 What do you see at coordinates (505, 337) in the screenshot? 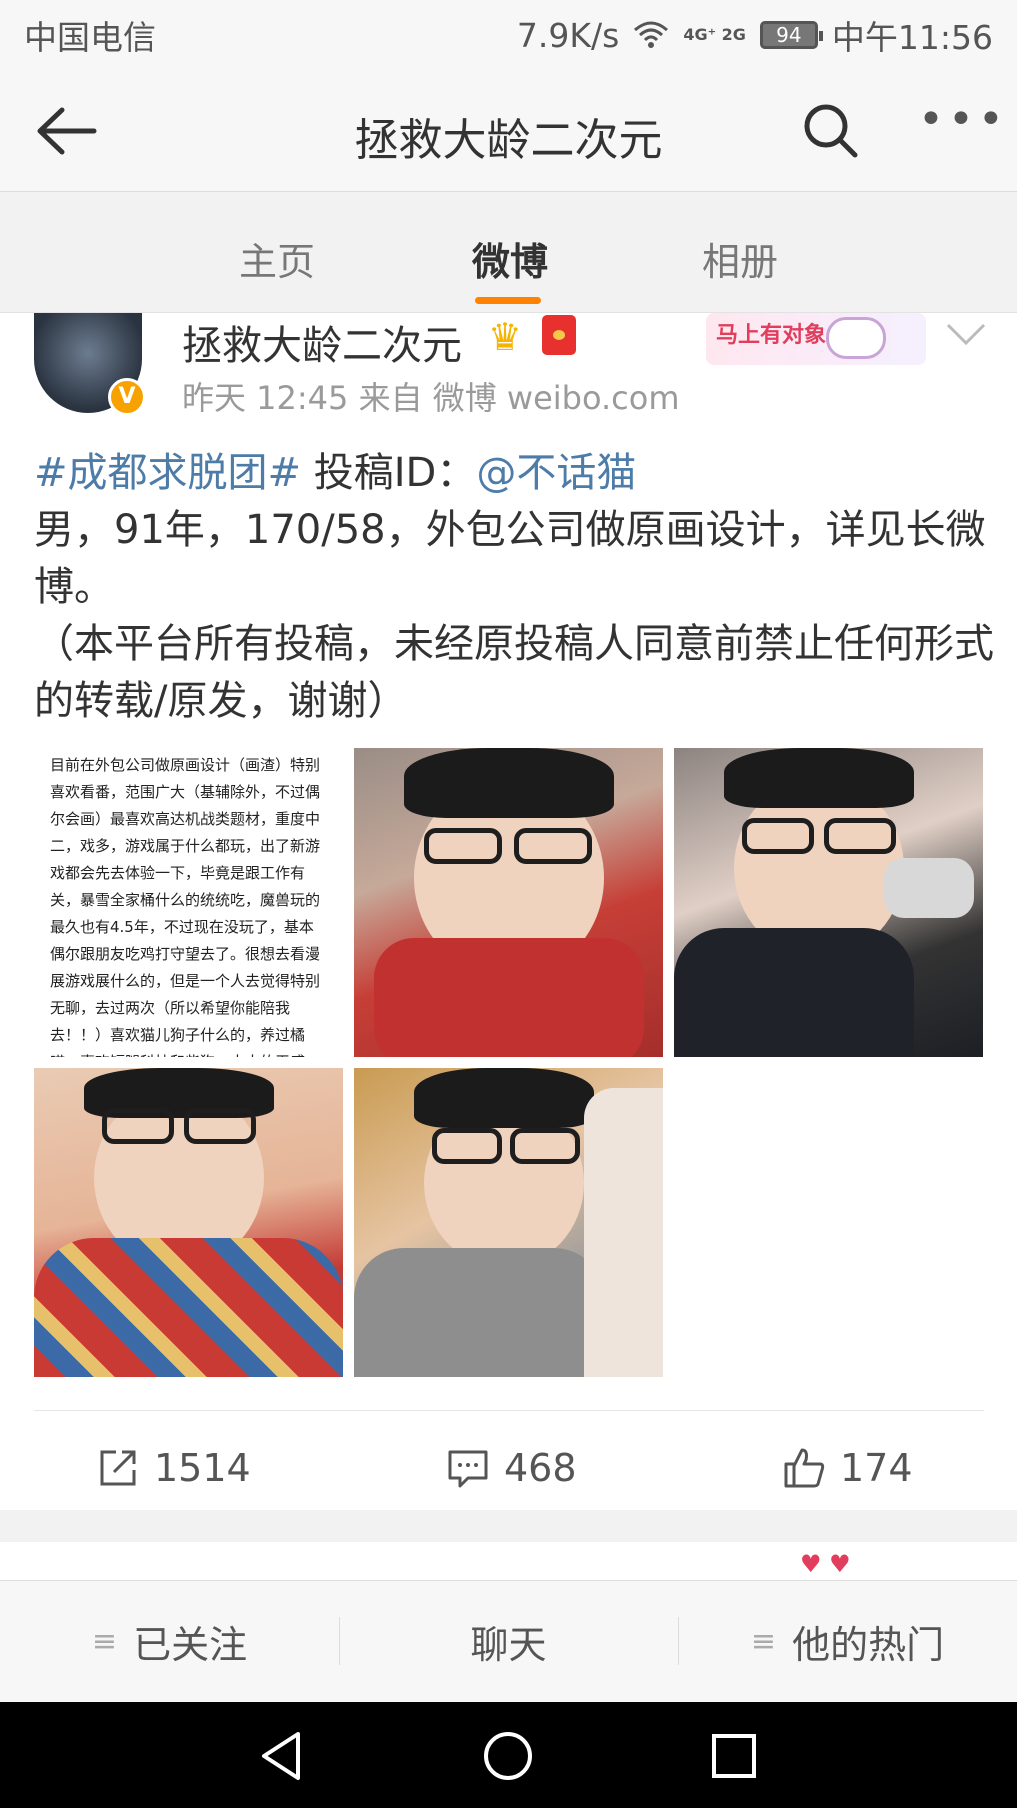
I see `crown-icon: ♛` at bounding box center [505, 337].